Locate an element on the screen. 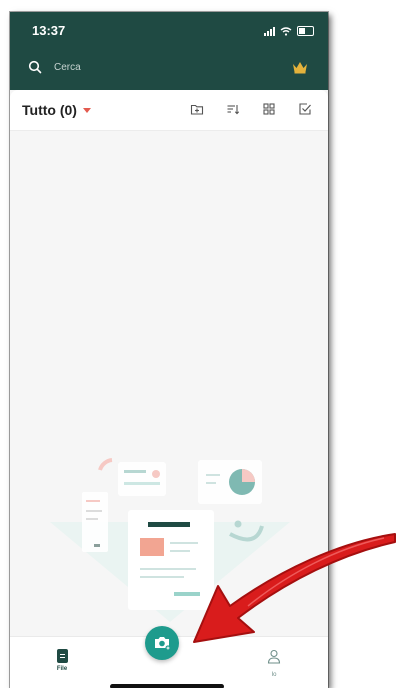  grid-view-icon is located at coordinates (269, 109).